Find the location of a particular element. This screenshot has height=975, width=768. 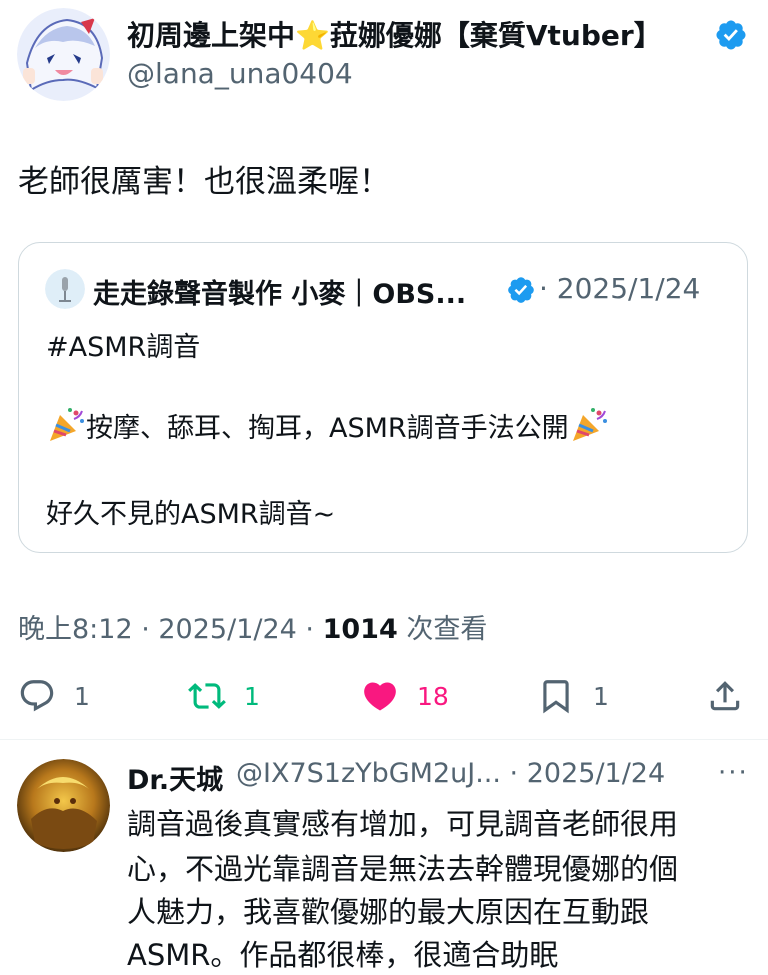

share-button is located at coordinates (725, 696).